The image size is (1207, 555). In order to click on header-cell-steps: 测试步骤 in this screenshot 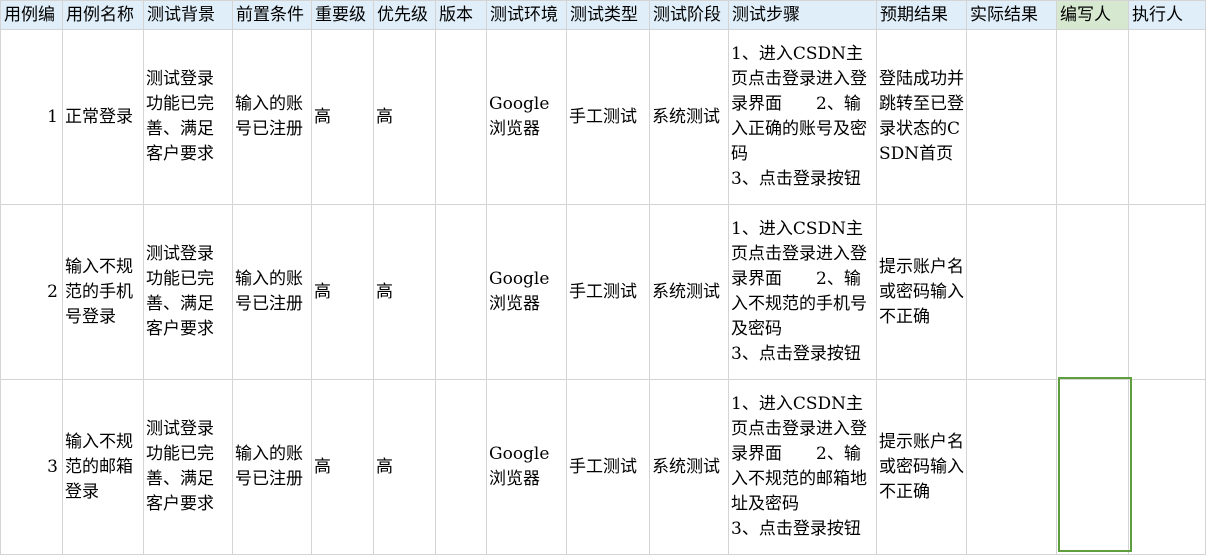, I will do `click(802, 15)`.